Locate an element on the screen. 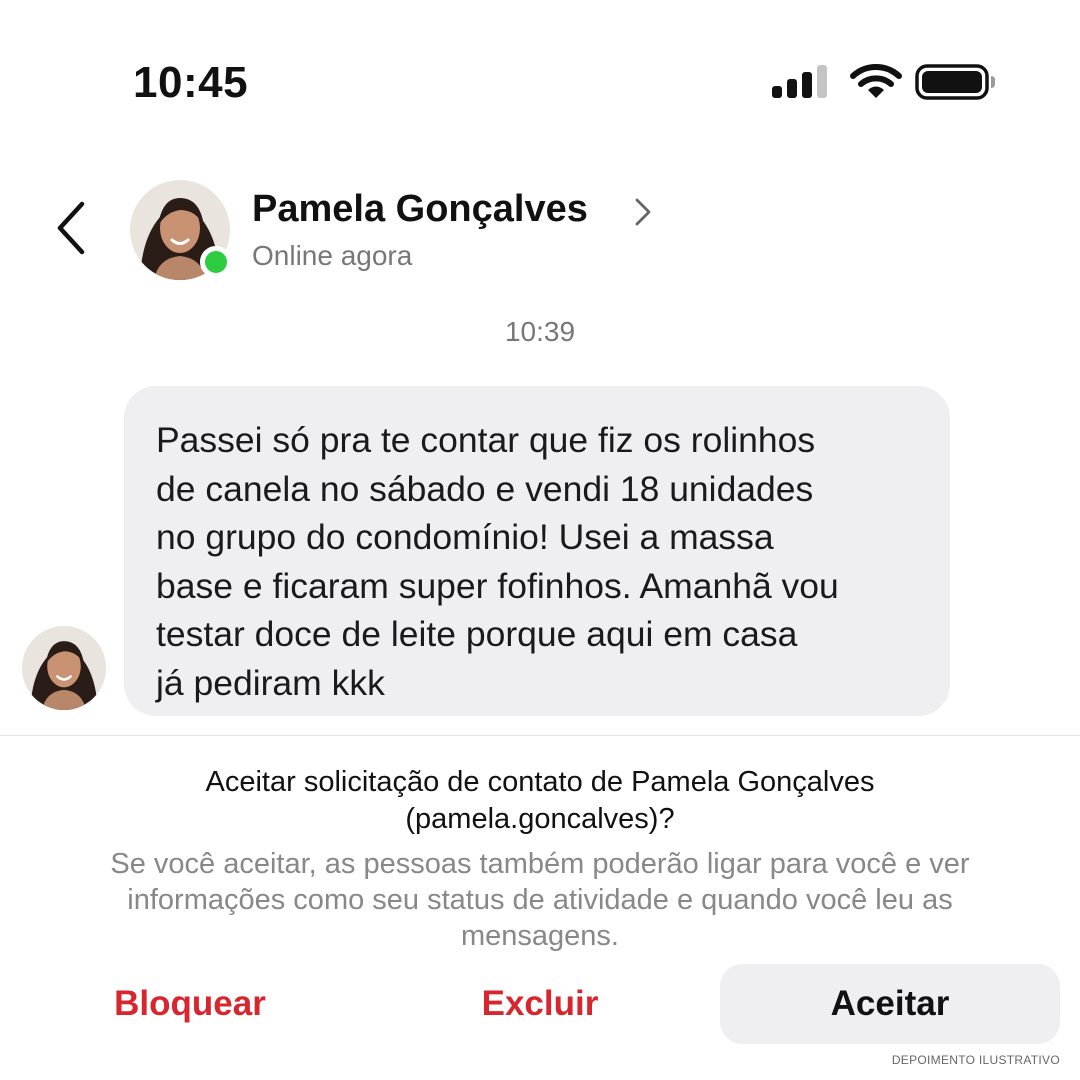 The image size is (1080, 1080). sender-avatar is located at coordinates (64, 668).